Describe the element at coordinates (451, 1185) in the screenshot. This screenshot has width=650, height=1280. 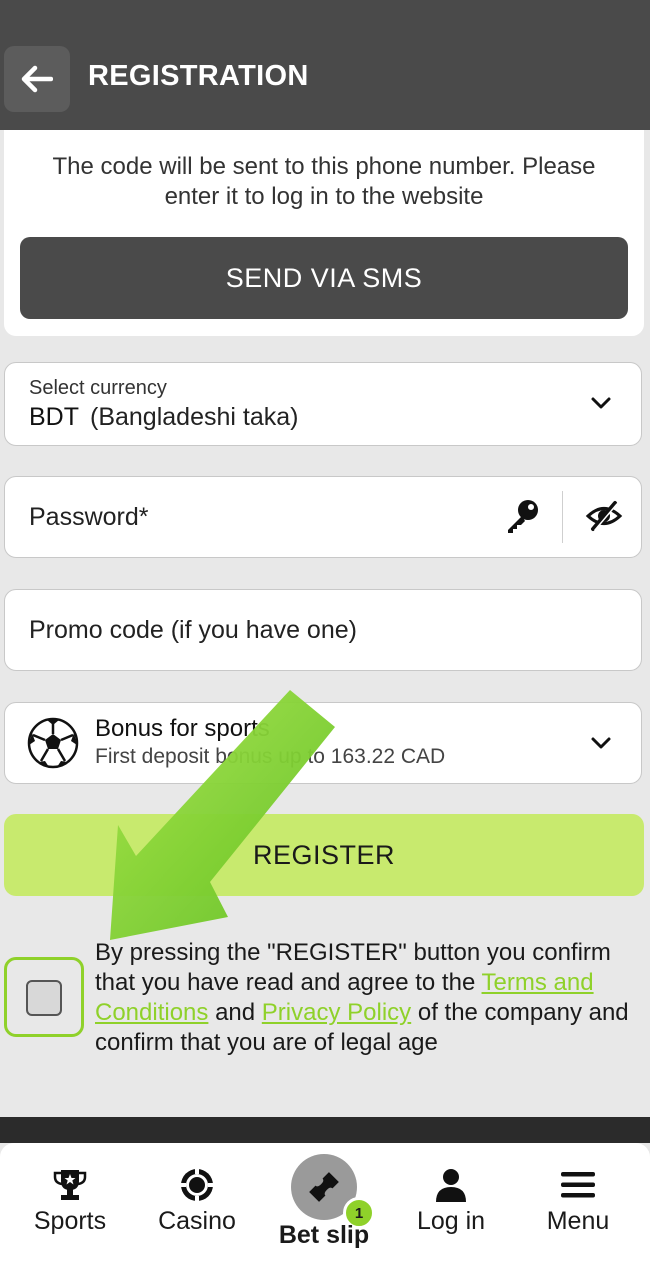
I see `user-icon` at that location.